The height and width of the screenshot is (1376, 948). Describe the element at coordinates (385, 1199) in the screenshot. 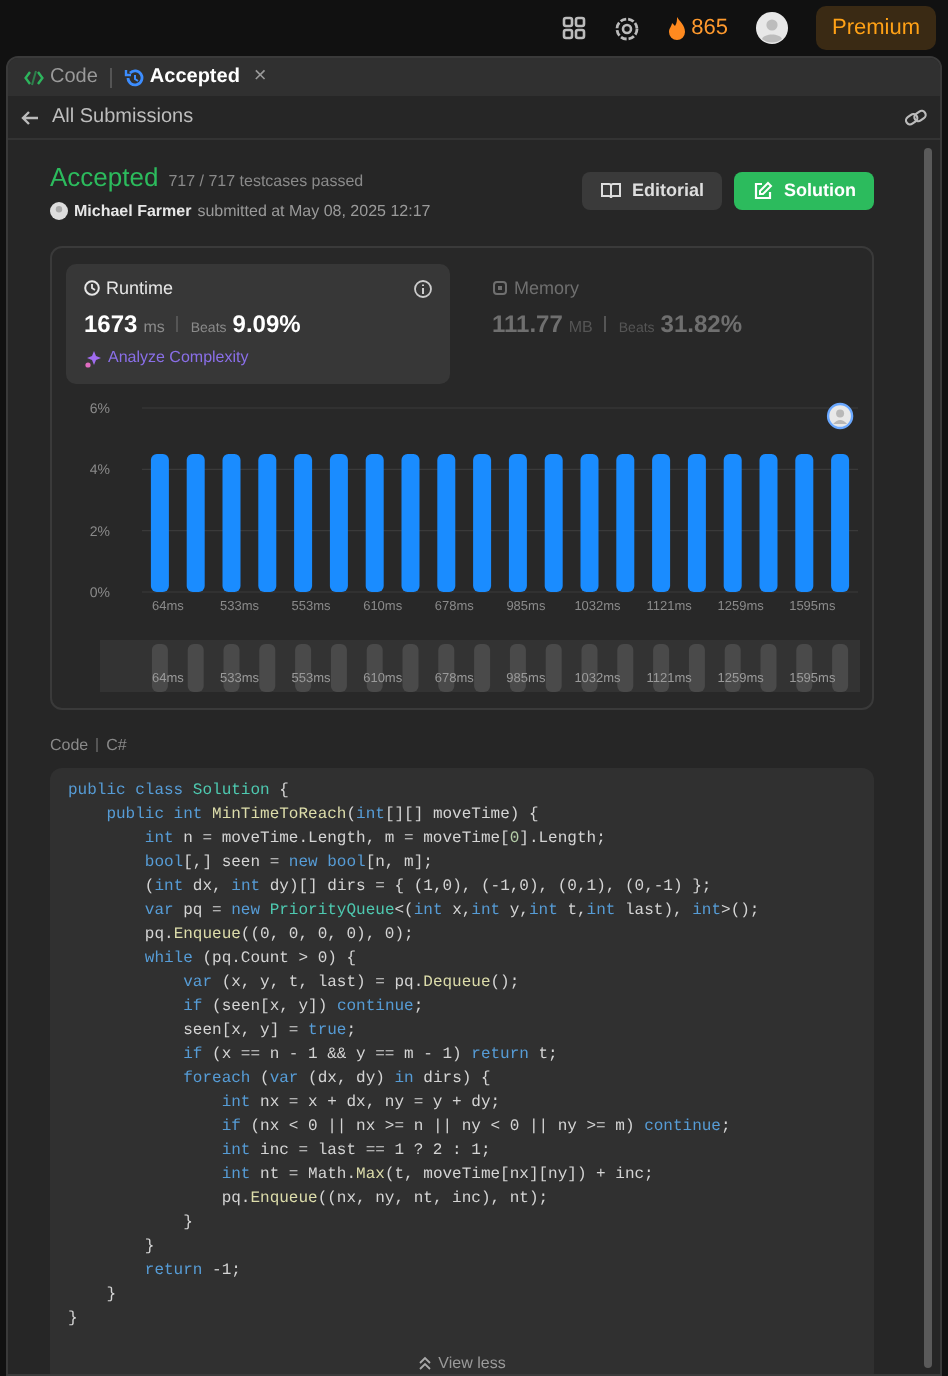

I see `code-line: pq.Enqueue((nx, ny, nt, inc), nt);` at that location.